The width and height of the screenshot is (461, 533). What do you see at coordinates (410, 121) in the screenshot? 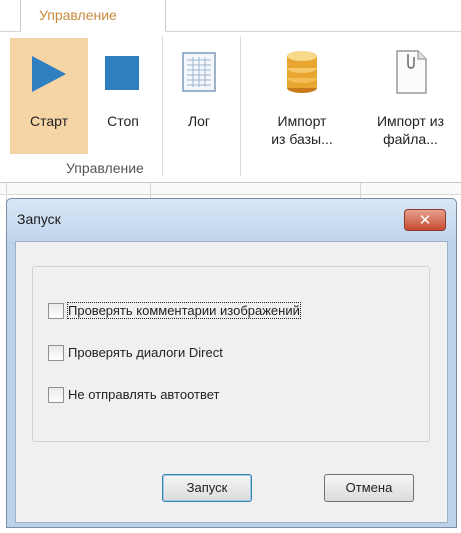
I see `import-file-label-line1: Импорт из` at bounding box center [410, 121].